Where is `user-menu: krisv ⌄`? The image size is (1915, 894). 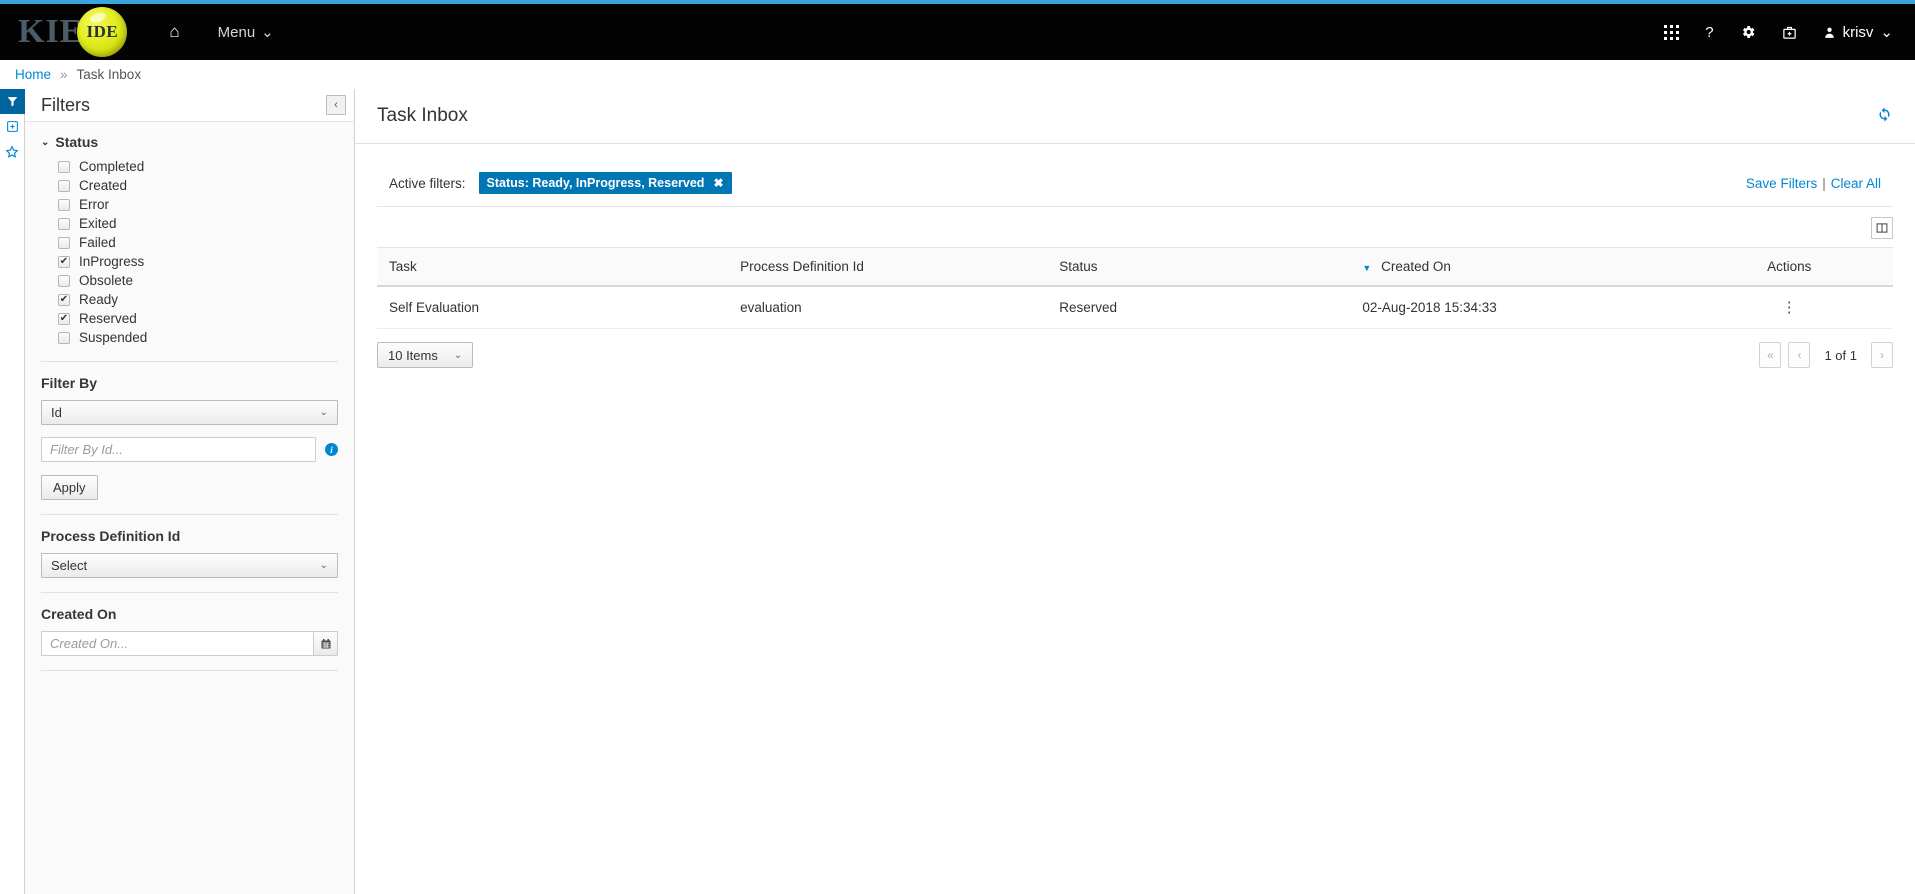 user-menu: krisv ⌄ is located at coordinates (1858, 32).